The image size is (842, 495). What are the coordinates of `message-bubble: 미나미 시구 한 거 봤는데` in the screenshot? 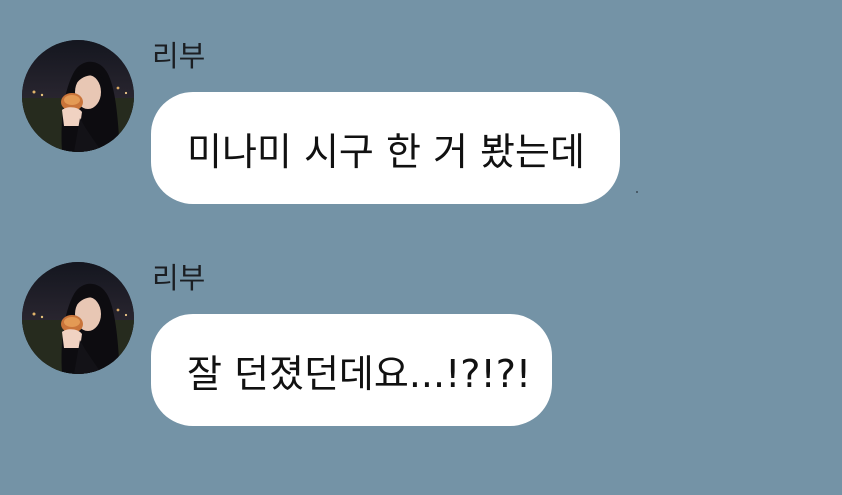 It's located at (385, 148).